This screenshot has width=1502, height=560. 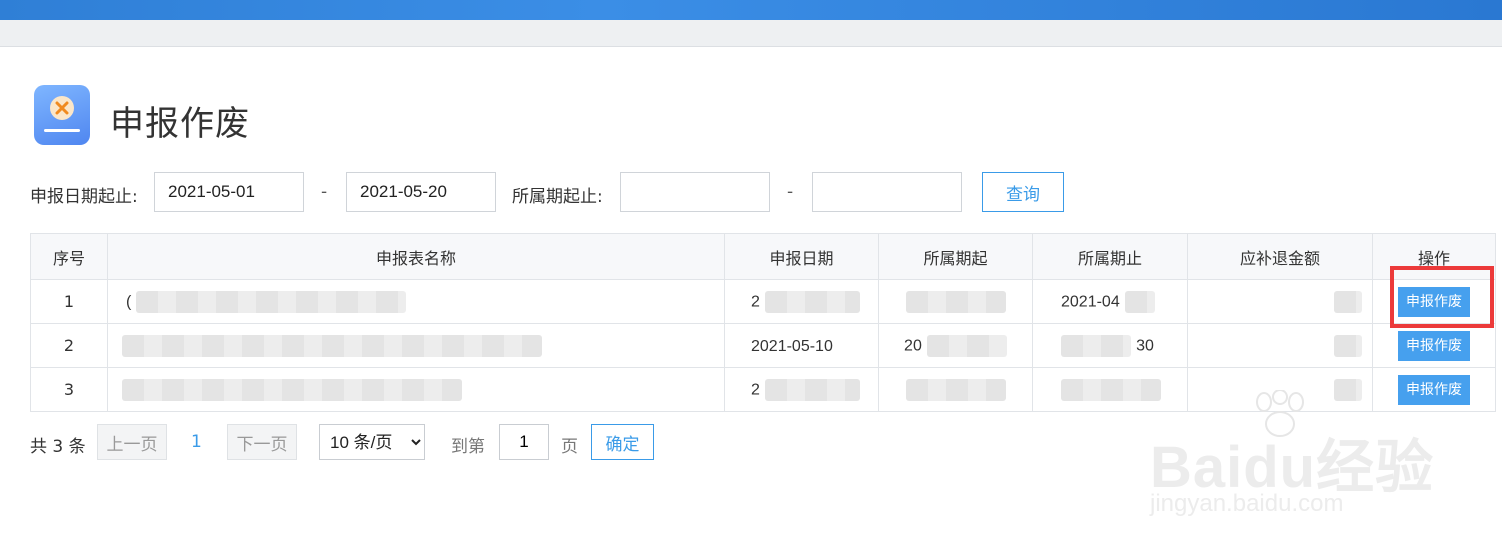 I want to click on table-row: 2 2021-05-10 20 30 申报作废, so click(x=763, y=345).